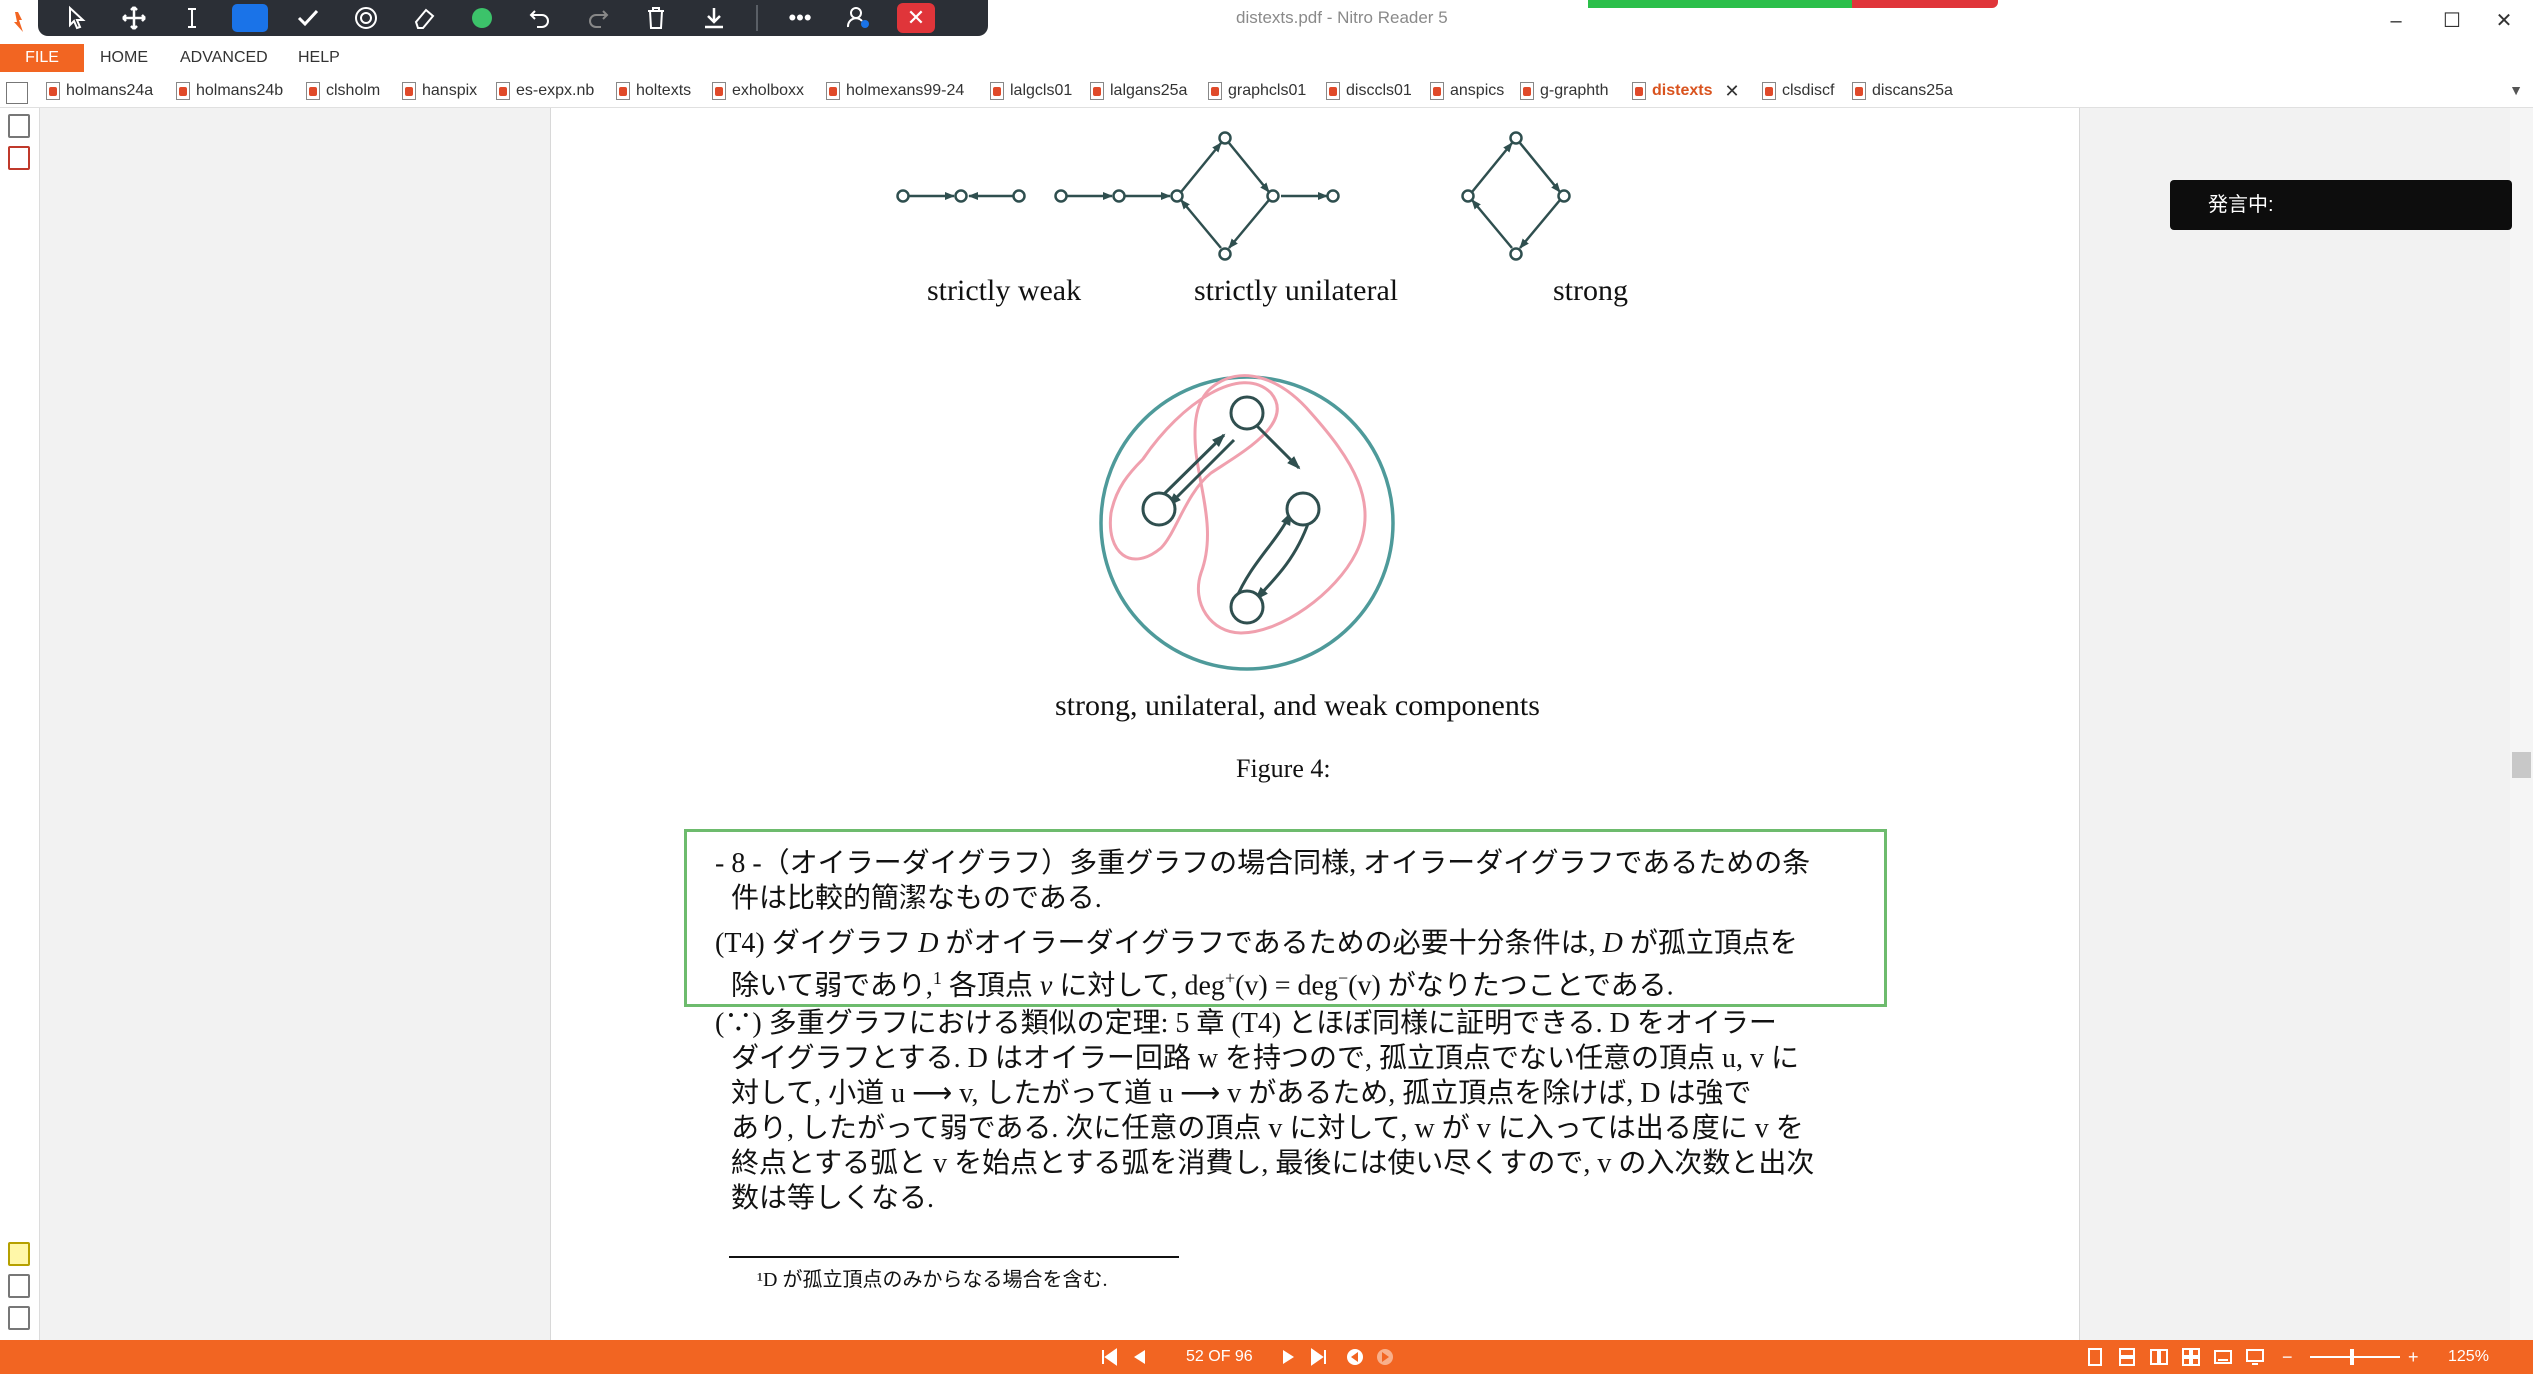 The image size is (2533, 1374). I want to click on tab-label: distexts, so click(1682, 90).